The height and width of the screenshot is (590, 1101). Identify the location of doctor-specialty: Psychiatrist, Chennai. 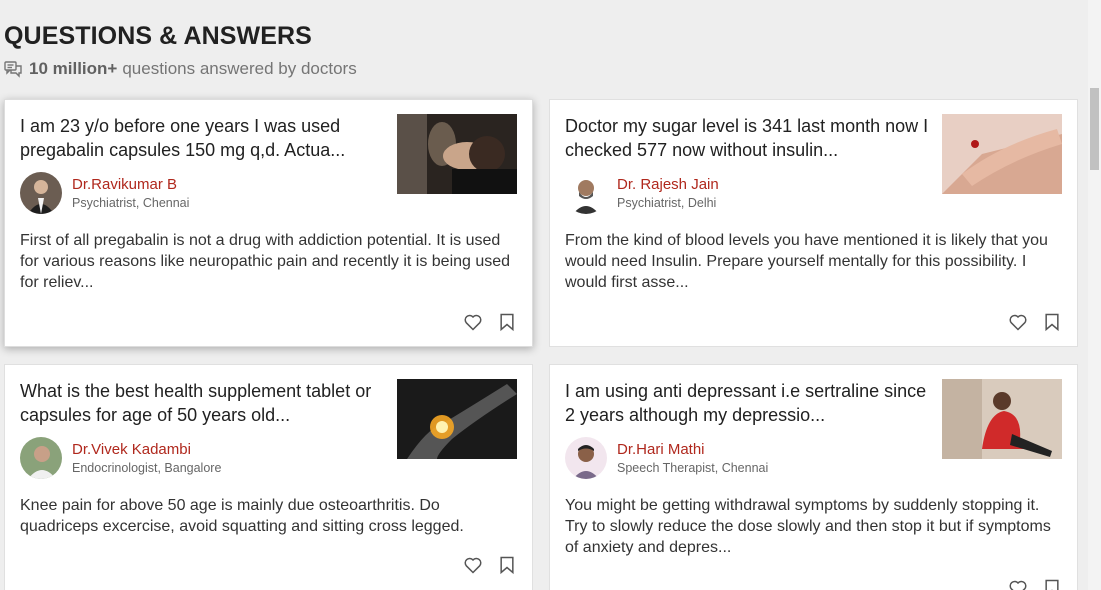
(131, 202).